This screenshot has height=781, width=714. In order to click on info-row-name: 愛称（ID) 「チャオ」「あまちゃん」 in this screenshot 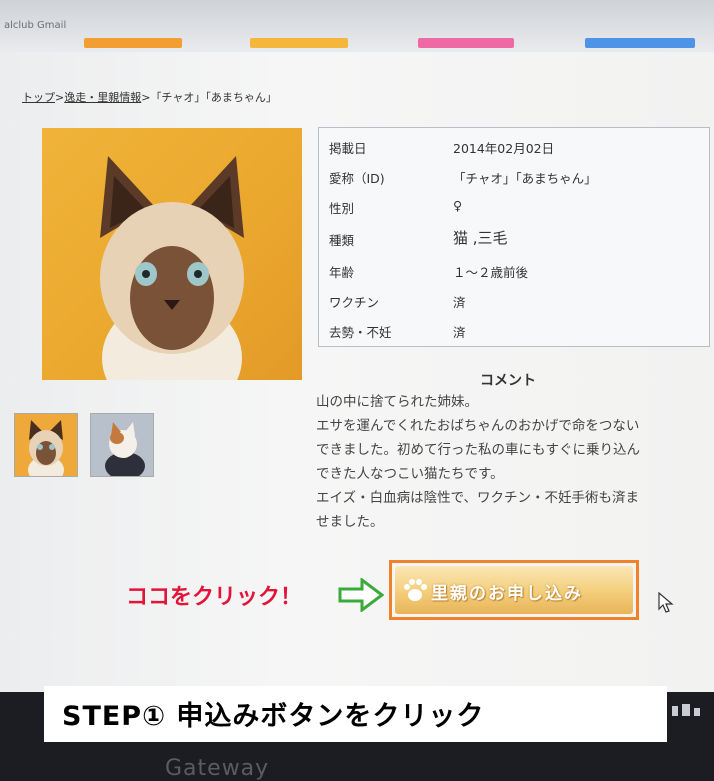, I will do `click(514, 174)`.